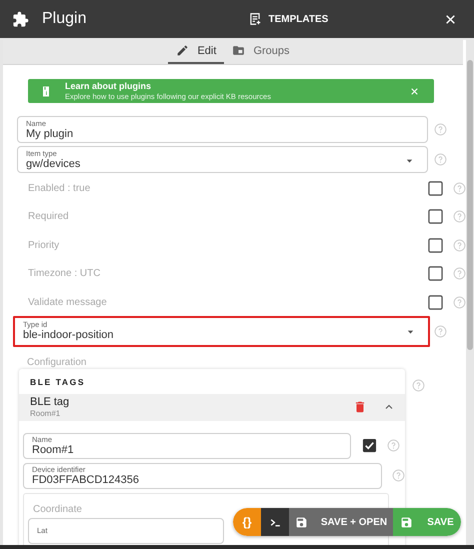 The height and width of the screenshot is (549, 474). What do you see at coordinates (255, 19) in the screenshot?
I see `document-plus-icon` at bounding box center [255, 19].